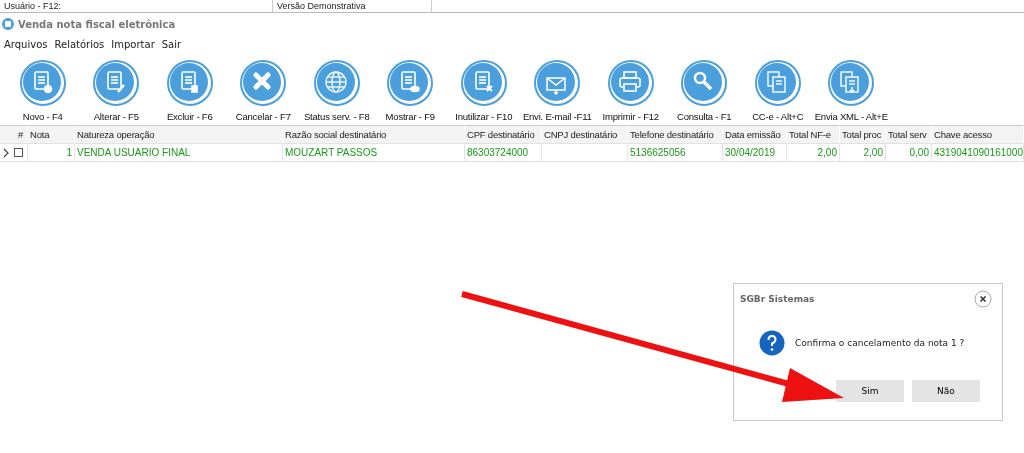 This screenshot has height=453, width=1024. I want to click on toolbar-button: Excluir - F6, so click(190, 92).